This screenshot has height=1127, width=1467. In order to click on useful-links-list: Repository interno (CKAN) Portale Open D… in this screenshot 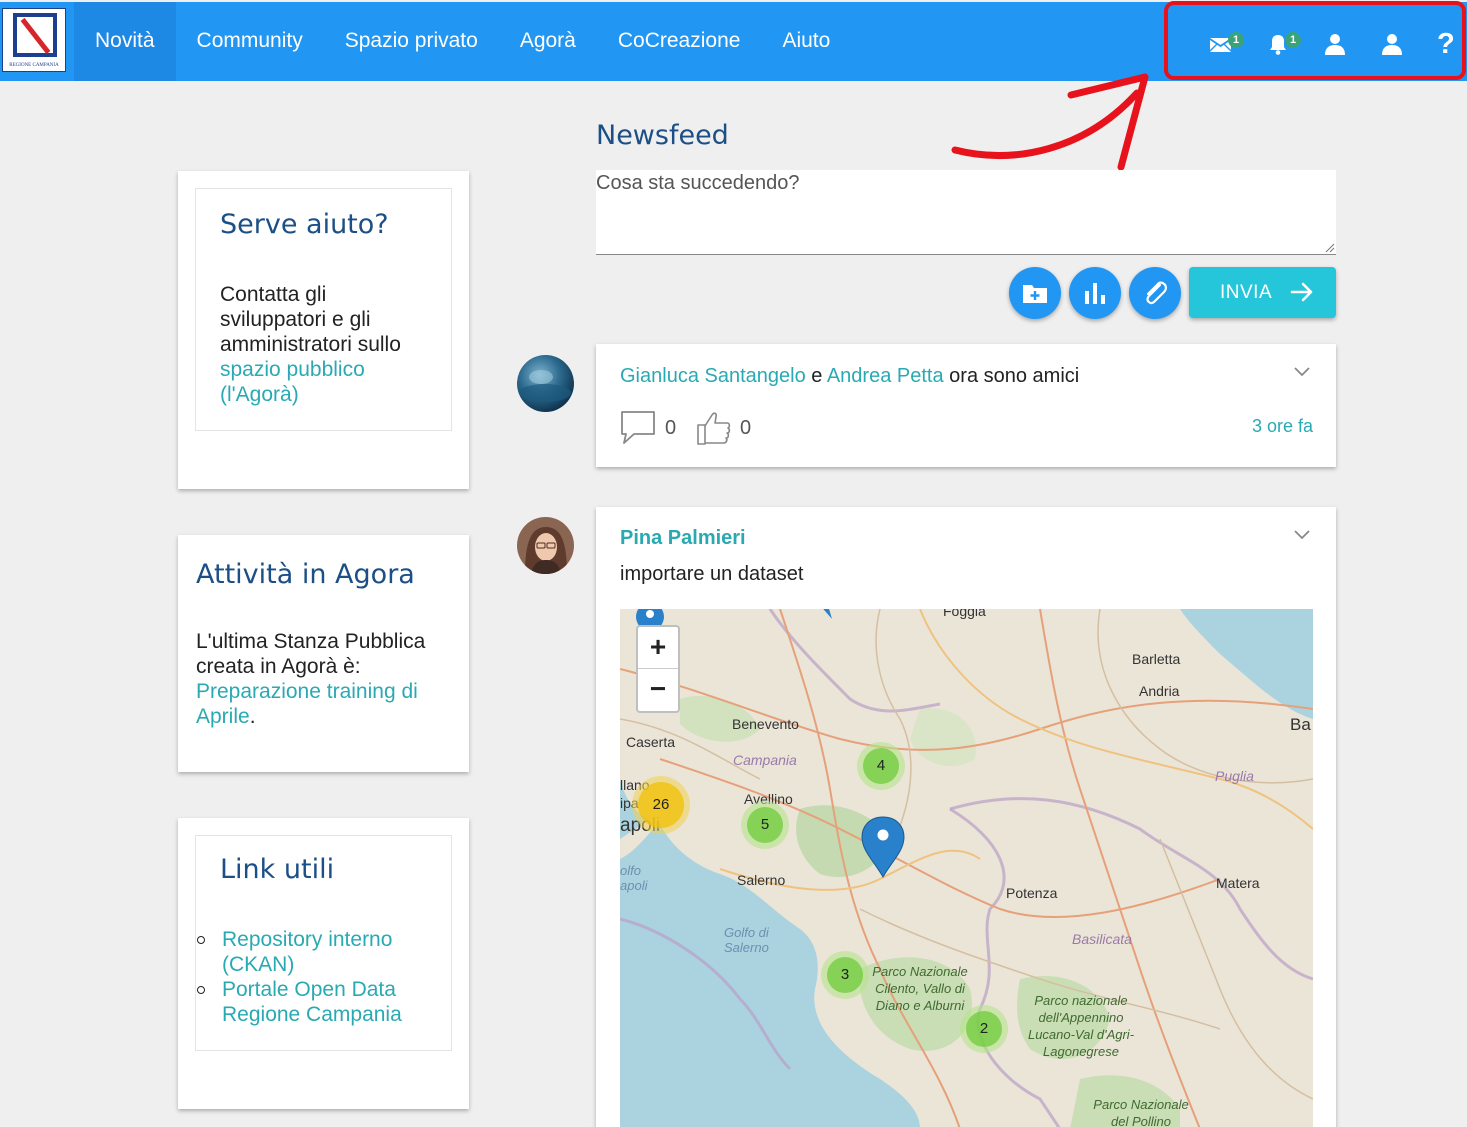, I will do `click(316, 977)`.